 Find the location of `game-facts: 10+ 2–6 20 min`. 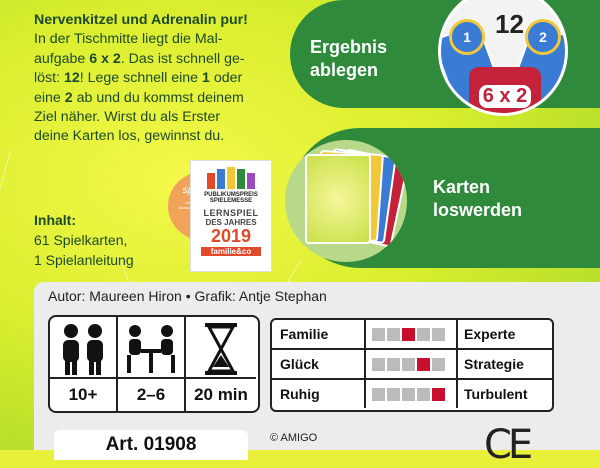

game-facts: 10+ 2–6 20 min is located at coordinates (154, 364).